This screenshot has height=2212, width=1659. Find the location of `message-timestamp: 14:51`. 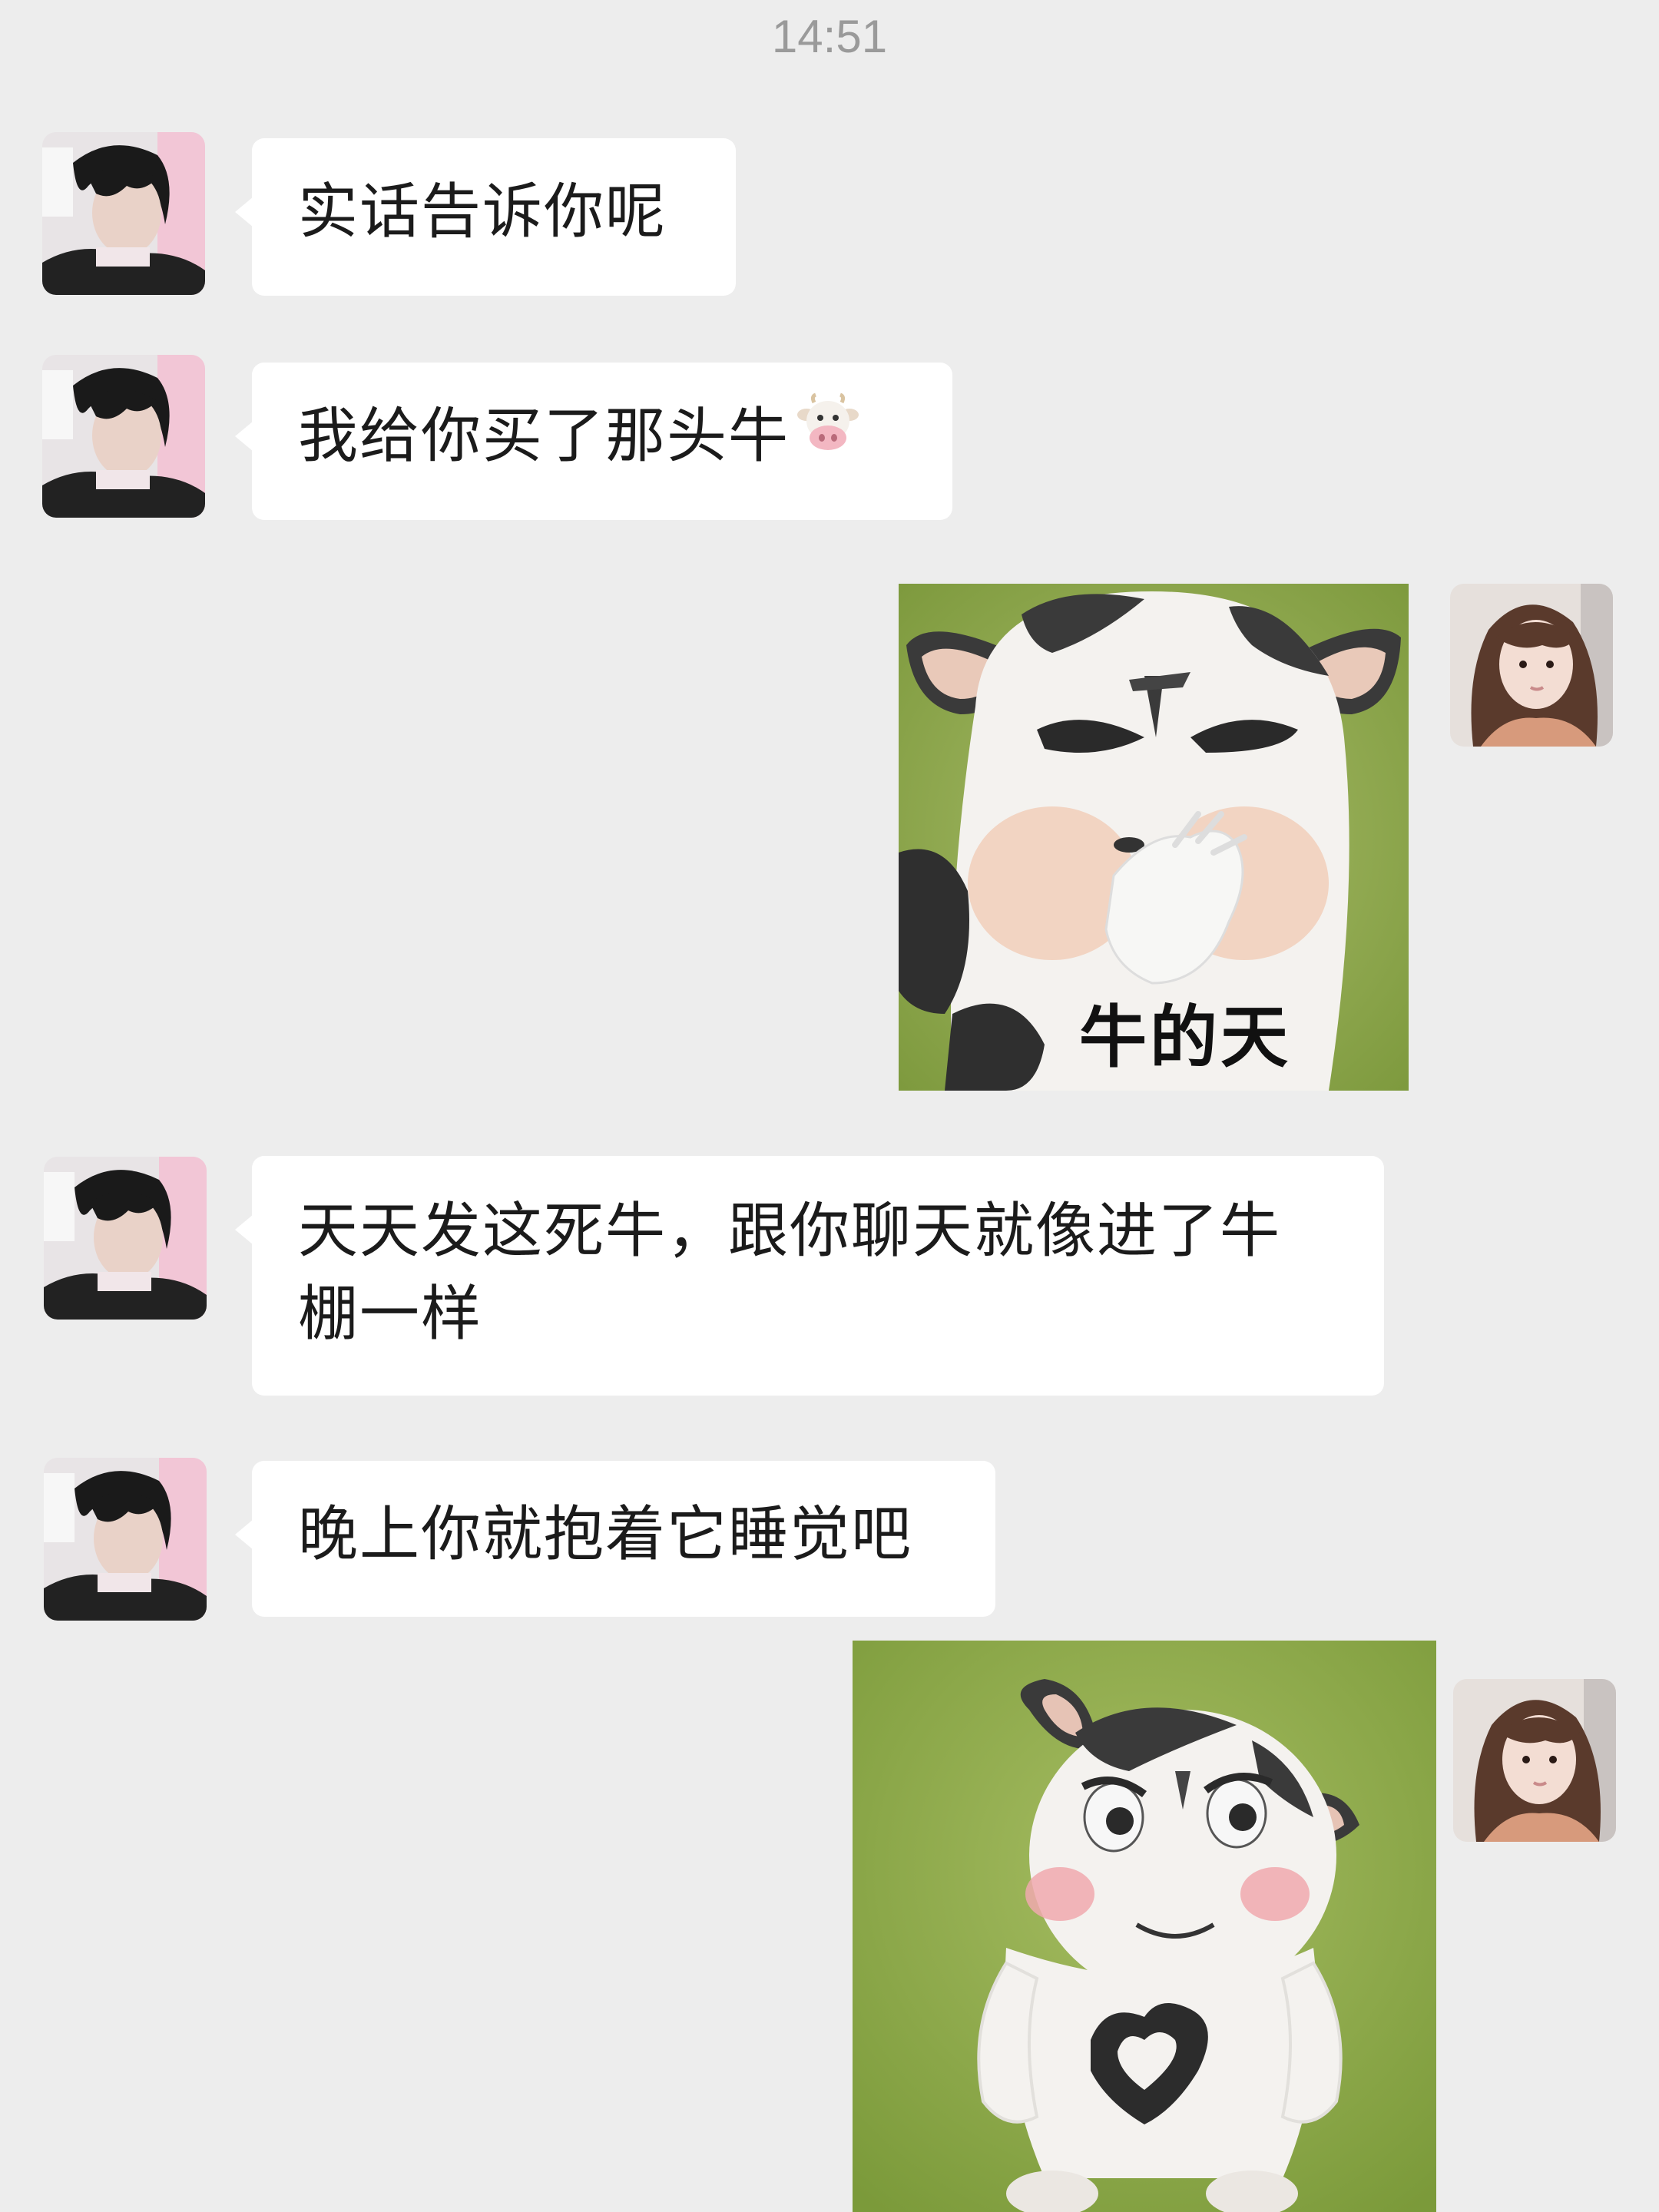

message-timestamp: 14:51 is located at coordinates (829, 36).